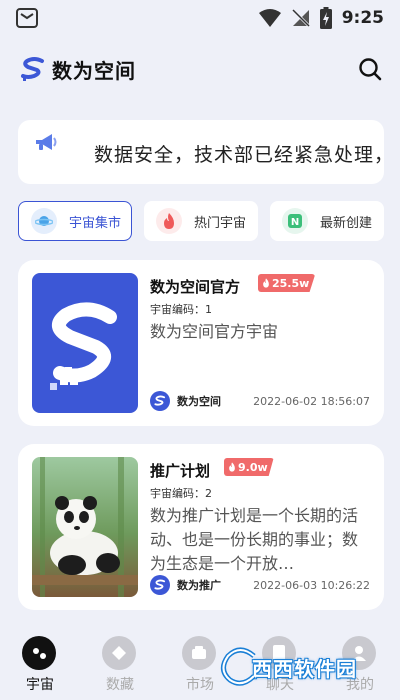 Image resolution: width=400 pixels, height=700 pixels. I want to click on banner-fade, so click(81, 152).